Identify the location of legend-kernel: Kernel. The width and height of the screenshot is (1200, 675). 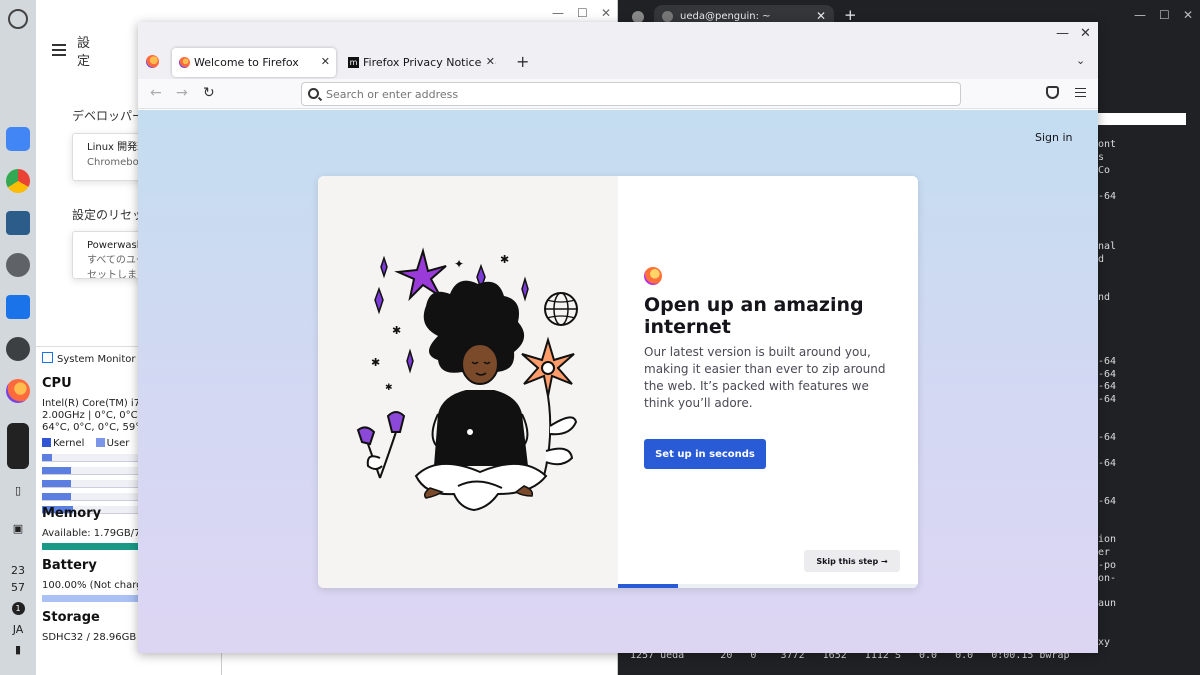
(69, 443).